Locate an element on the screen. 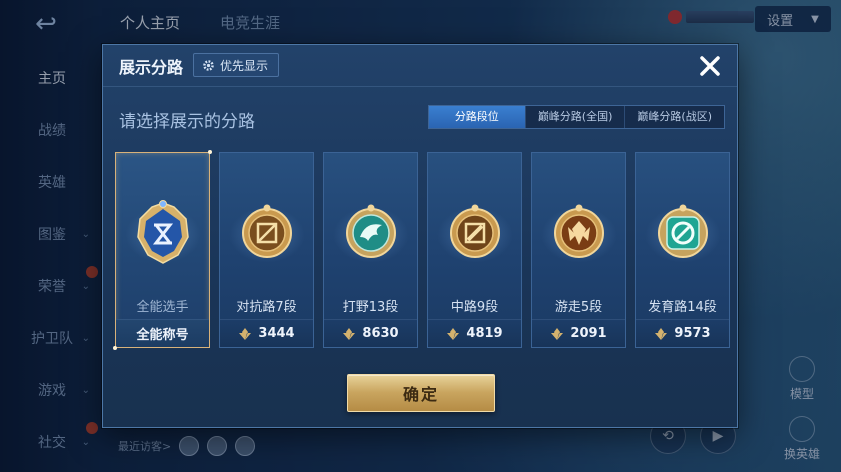 The height and width of the screenshot is (472, 841). dialog-subtitle: 请选择展示的分路 is located at coordinates (187, 122).